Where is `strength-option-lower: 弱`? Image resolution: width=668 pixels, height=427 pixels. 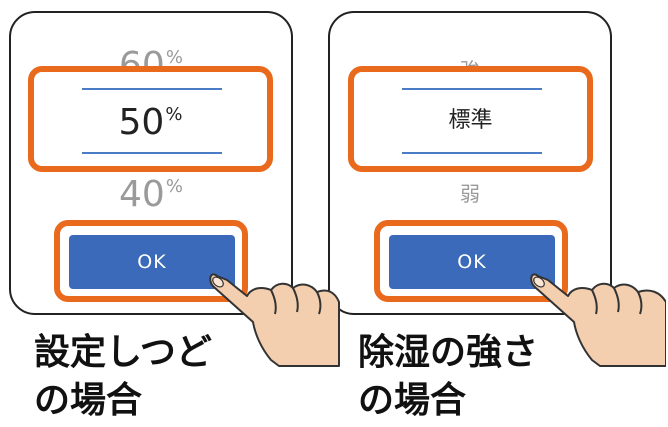
strength-option-lower: 弱 is located at coordinates (470, 194).